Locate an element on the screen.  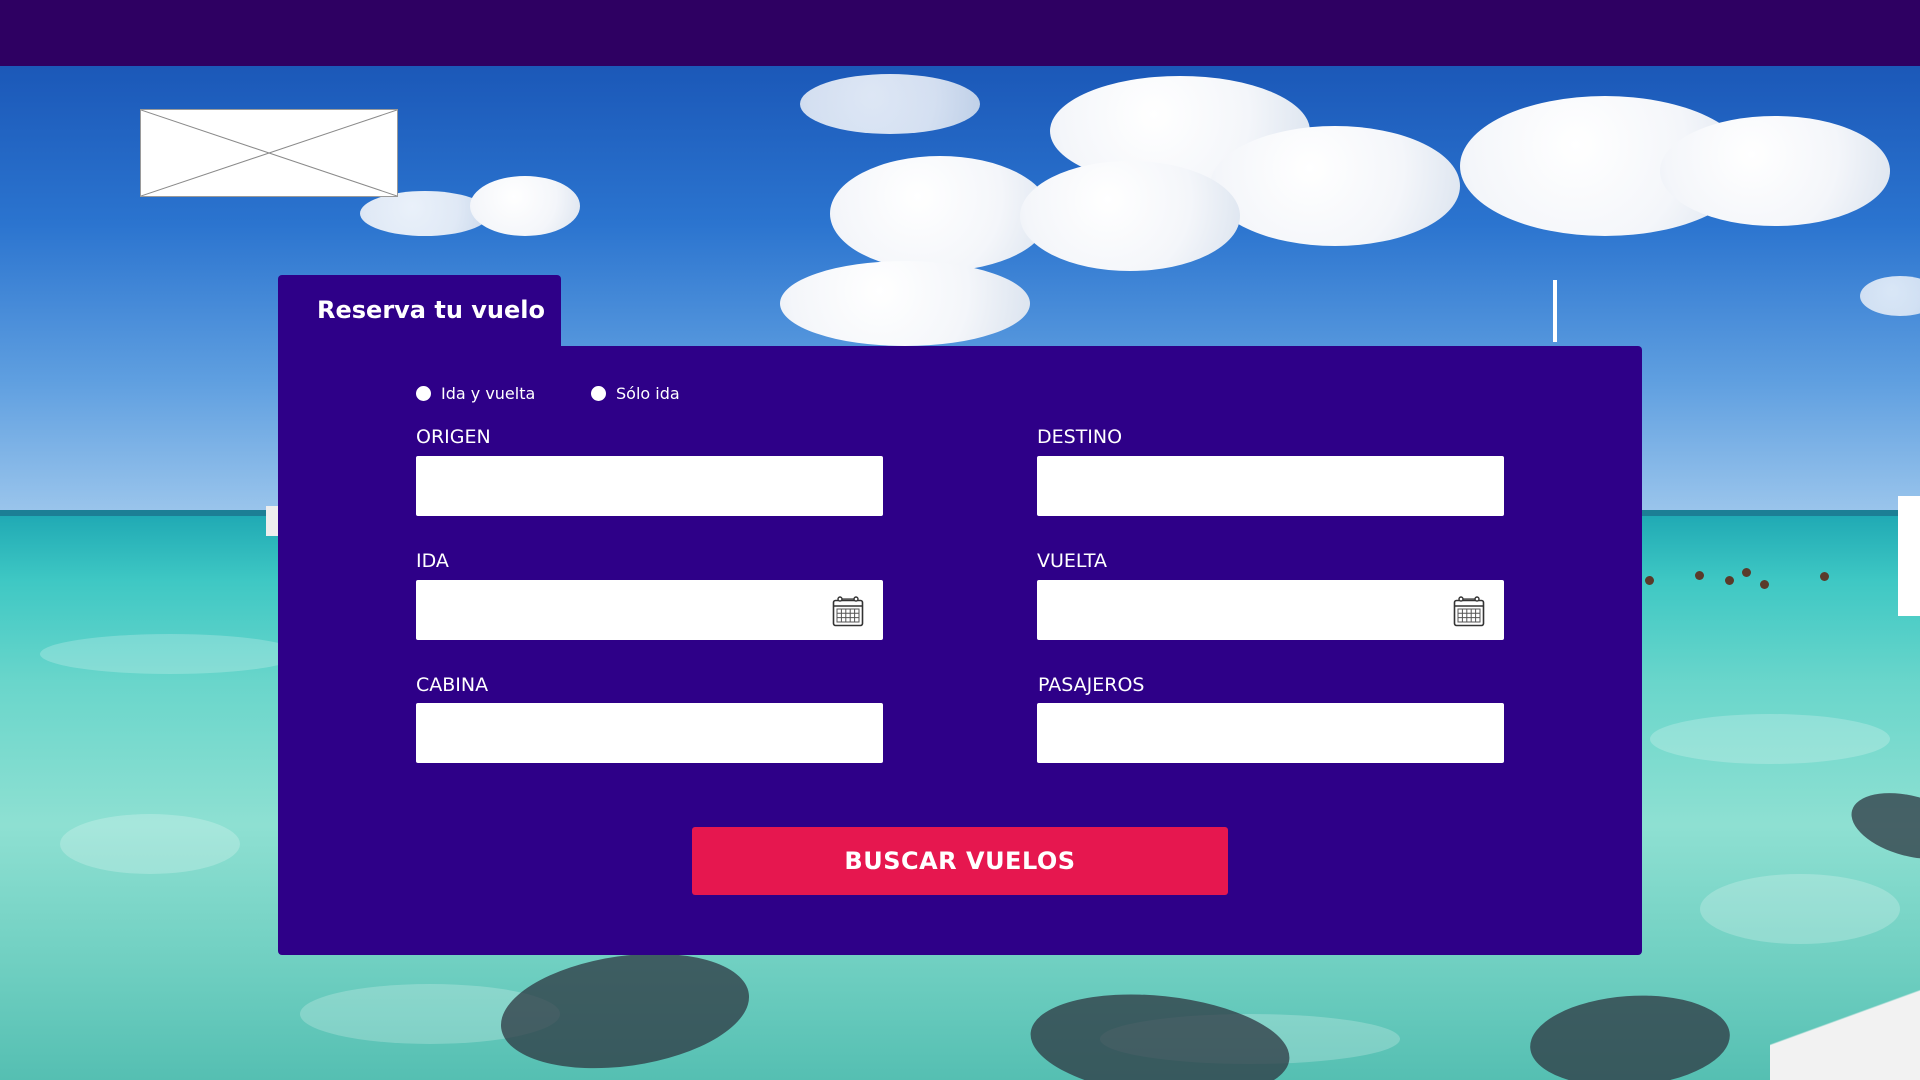
logo-placeholder is located at coordinates (269, 153).